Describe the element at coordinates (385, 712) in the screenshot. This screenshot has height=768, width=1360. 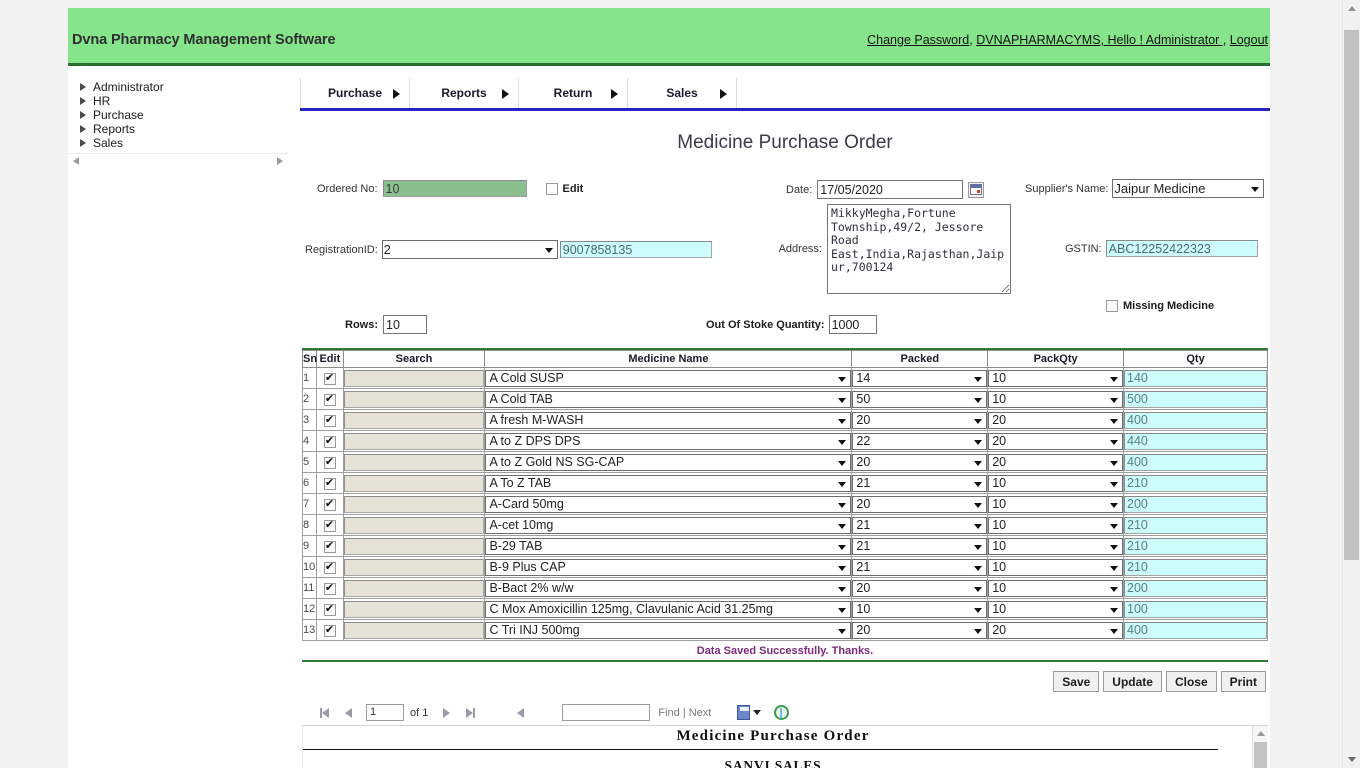
I see `page-number-input: 1` at that location.